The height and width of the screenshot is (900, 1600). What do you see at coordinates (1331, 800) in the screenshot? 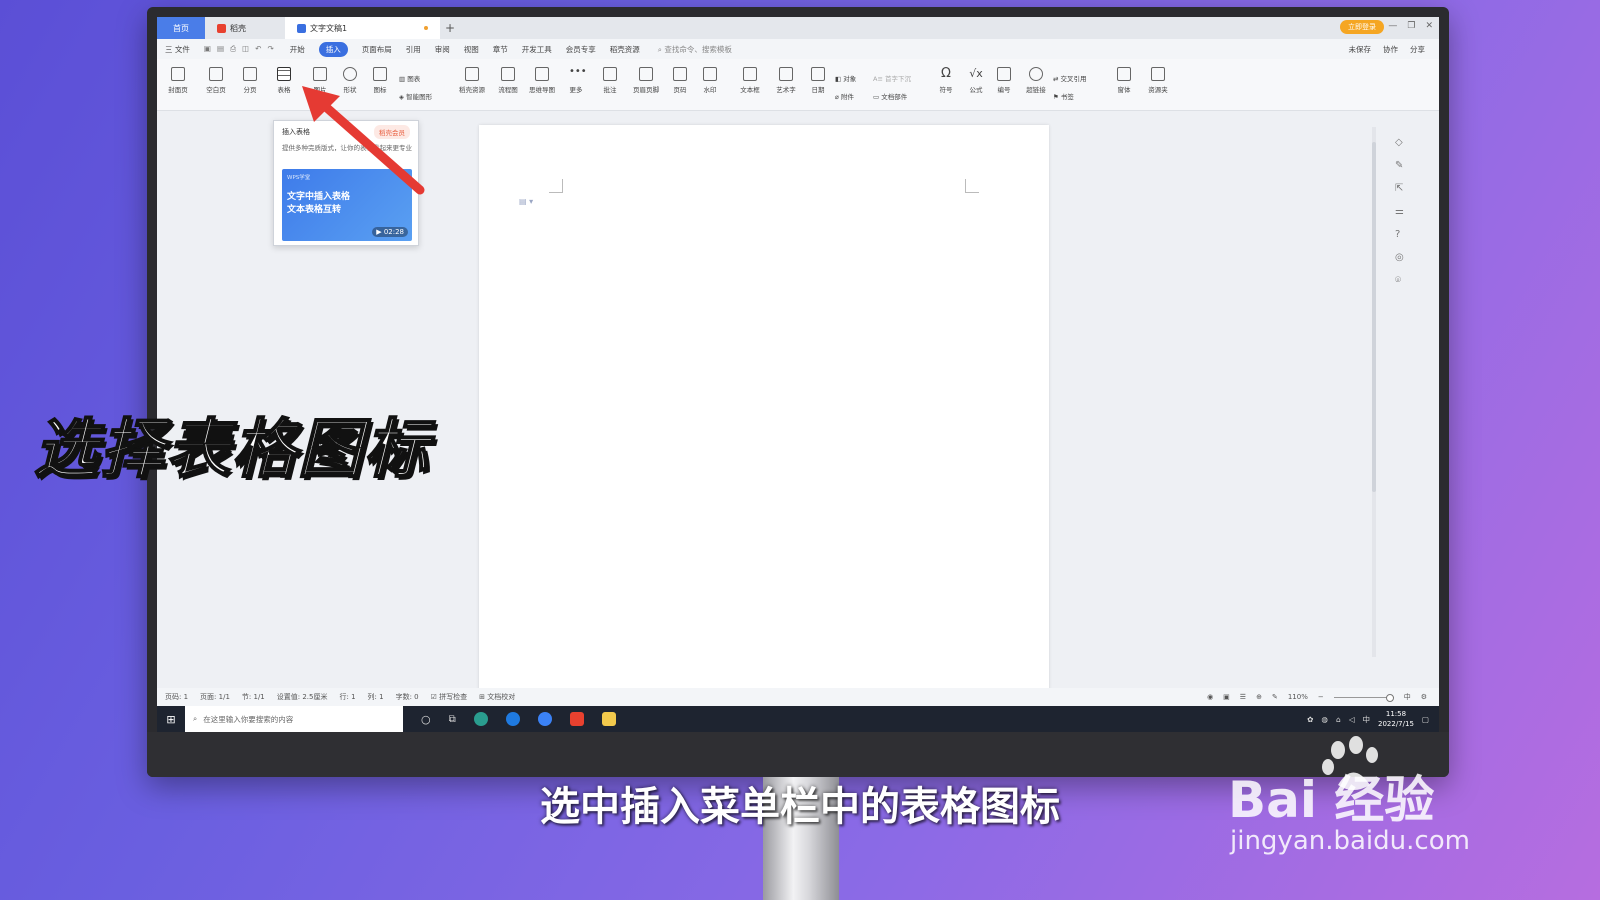
I see `watermark-brand: Bai 经验` at bounding box center [1331, 800].